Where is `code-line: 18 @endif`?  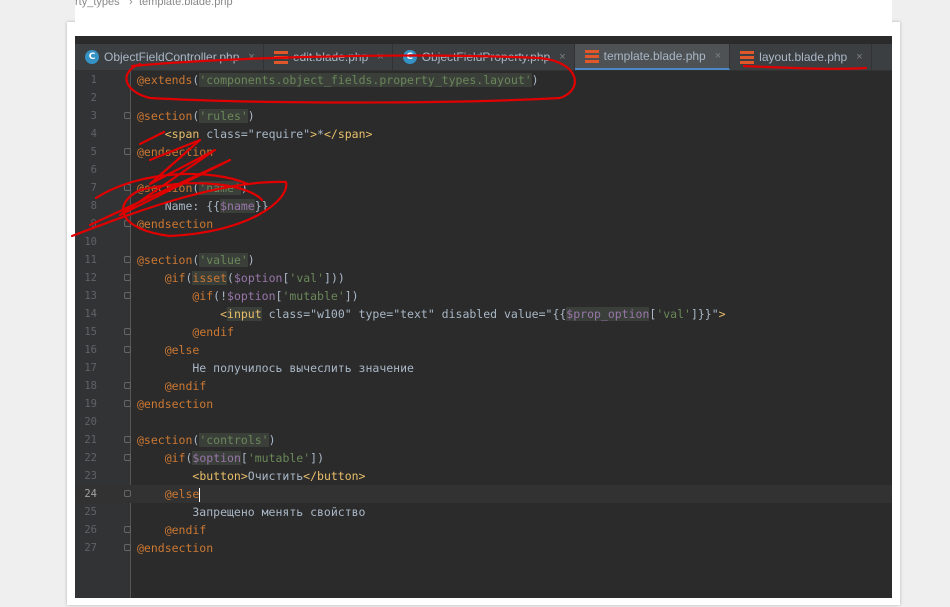 code-line: 18 @endif is located at coordinates (483, 386).